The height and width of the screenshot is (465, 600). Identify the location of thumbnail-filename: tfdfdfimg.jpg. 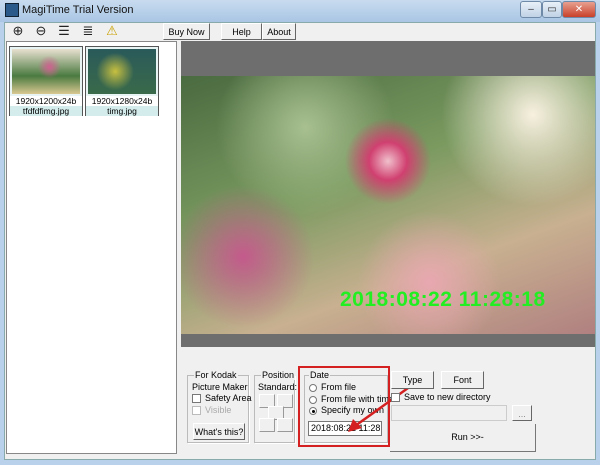
(46, 111).